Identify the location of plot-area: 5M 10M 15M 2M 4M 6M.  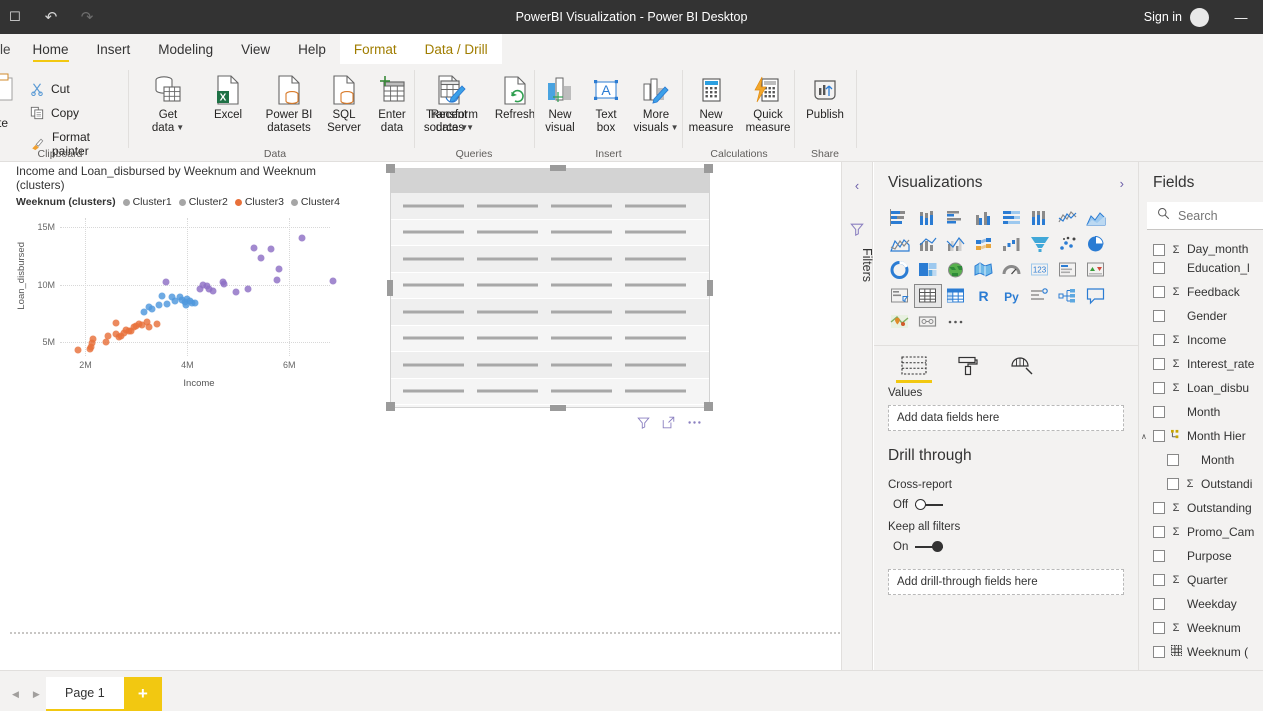
(187, 294).